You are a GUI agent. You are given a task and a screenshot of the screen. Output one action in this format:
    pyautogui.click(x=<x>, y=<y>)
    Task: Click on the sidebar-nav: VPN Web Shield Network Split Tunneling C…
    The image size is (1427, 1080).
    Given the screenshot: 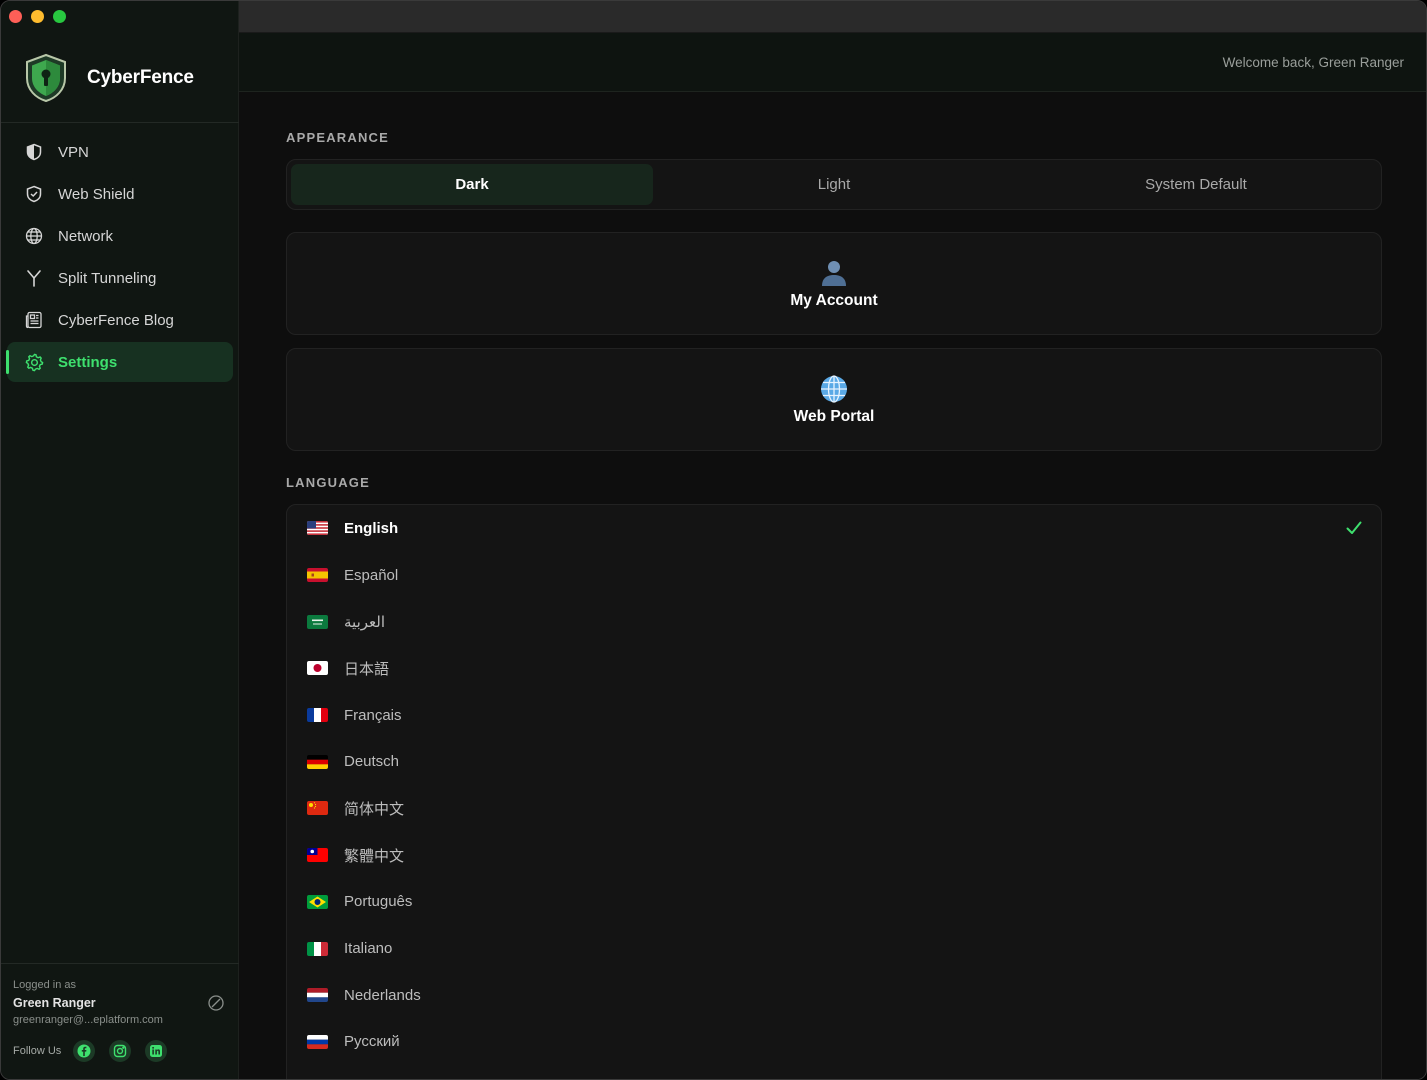 What is the action you would take?
    pyautogui.click(x=119, y=258)
    